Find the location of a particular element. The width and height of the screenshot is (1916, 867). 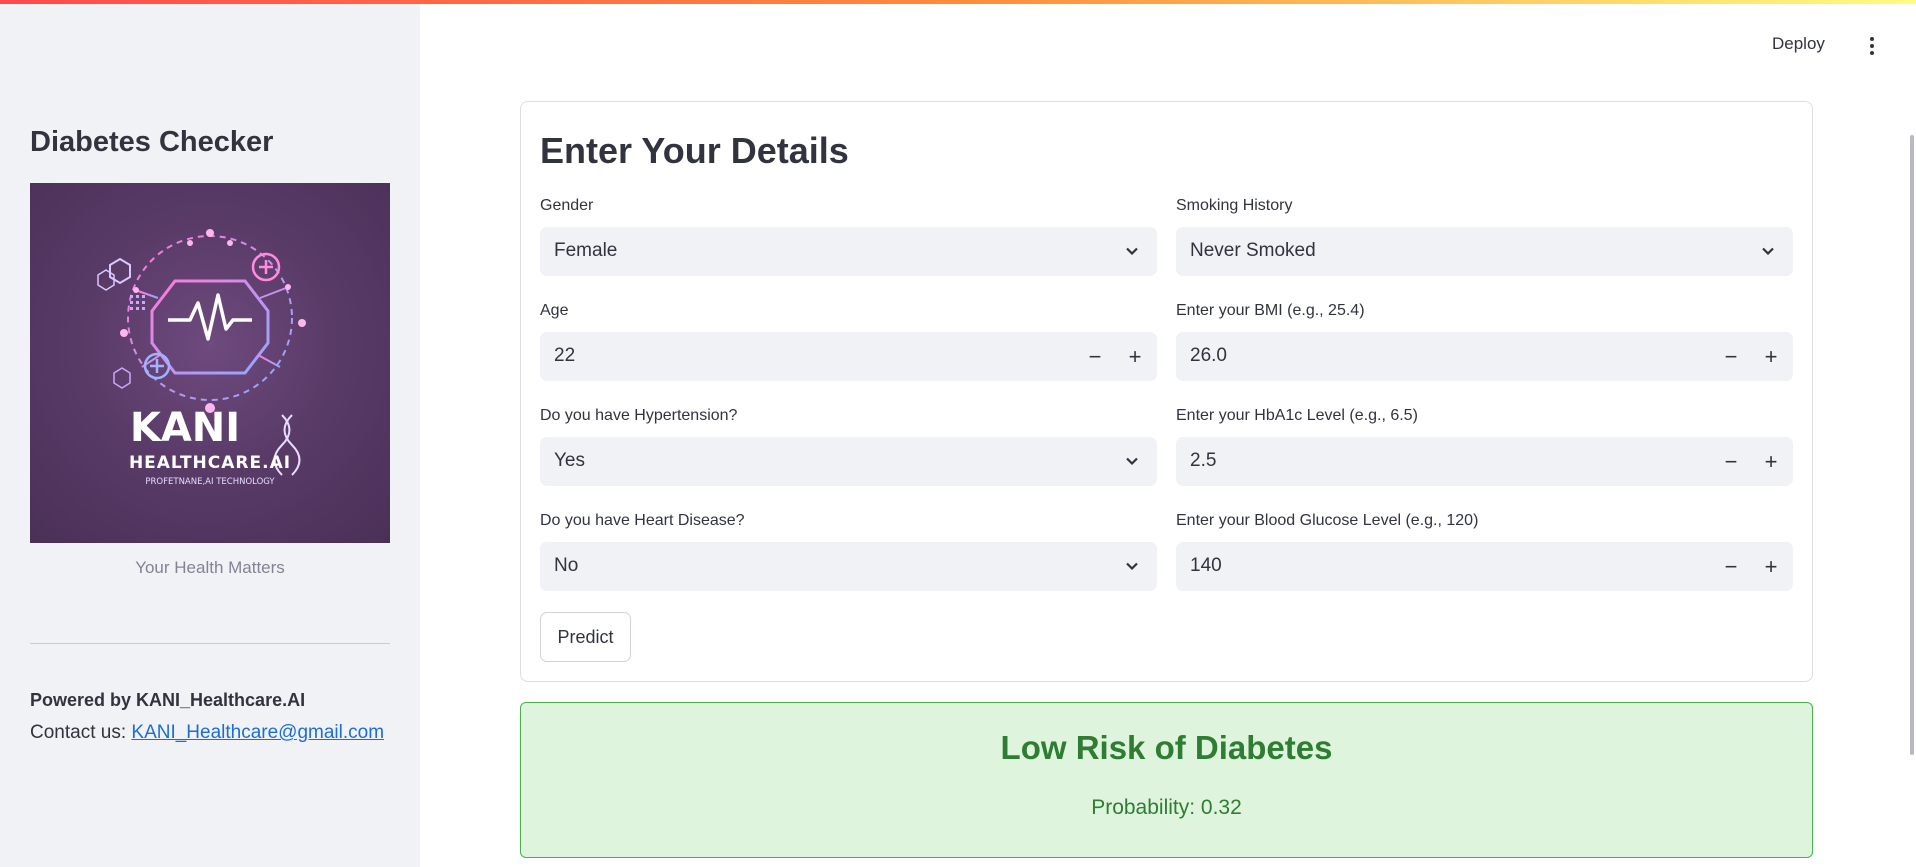

svg-text: KANI is located at coordinates (185, 428).